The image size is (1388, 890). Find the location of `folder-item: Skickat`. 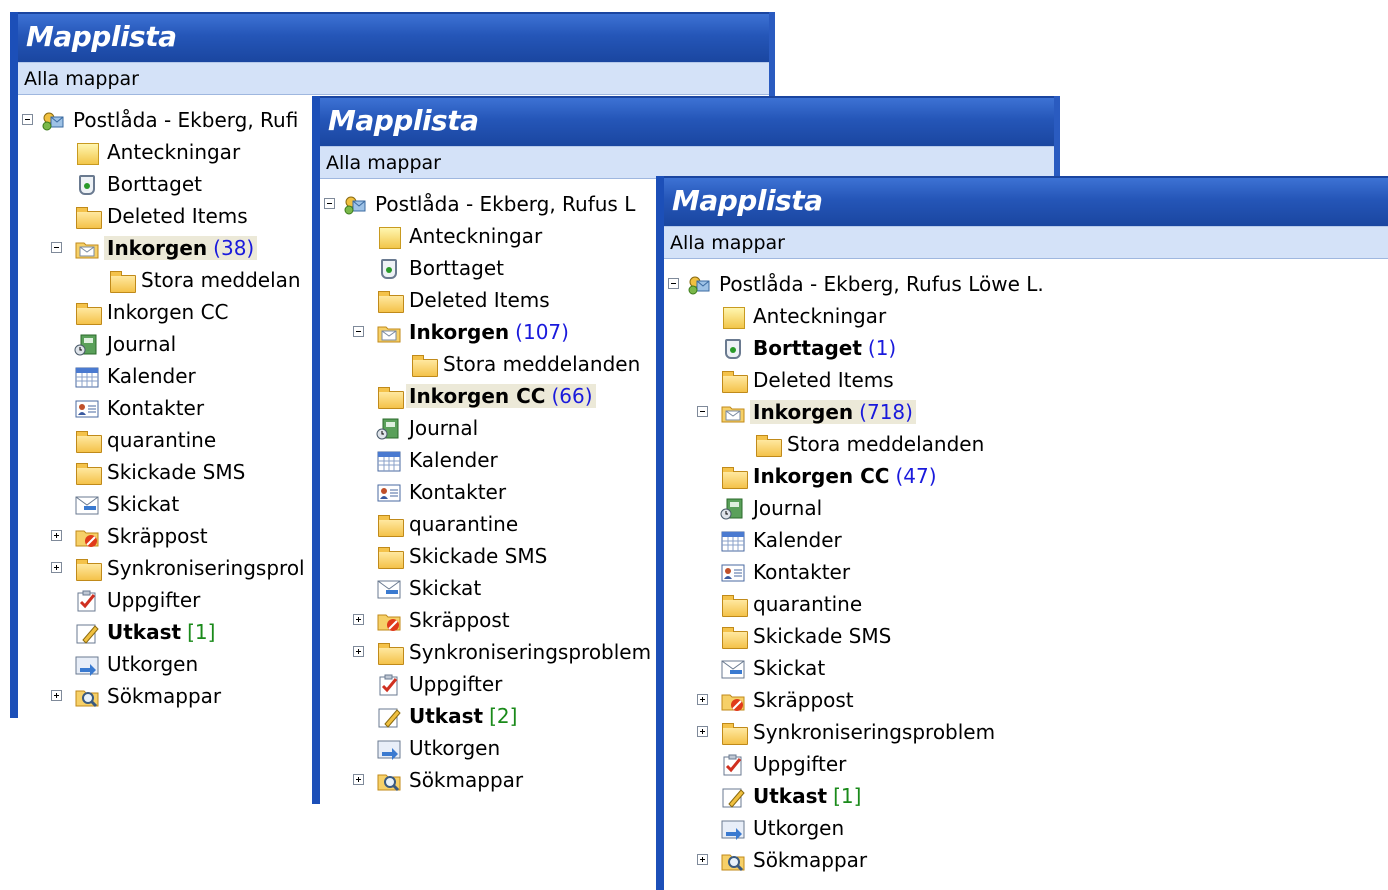

folder-item: Skickat is located at coordinates (1026, 669).